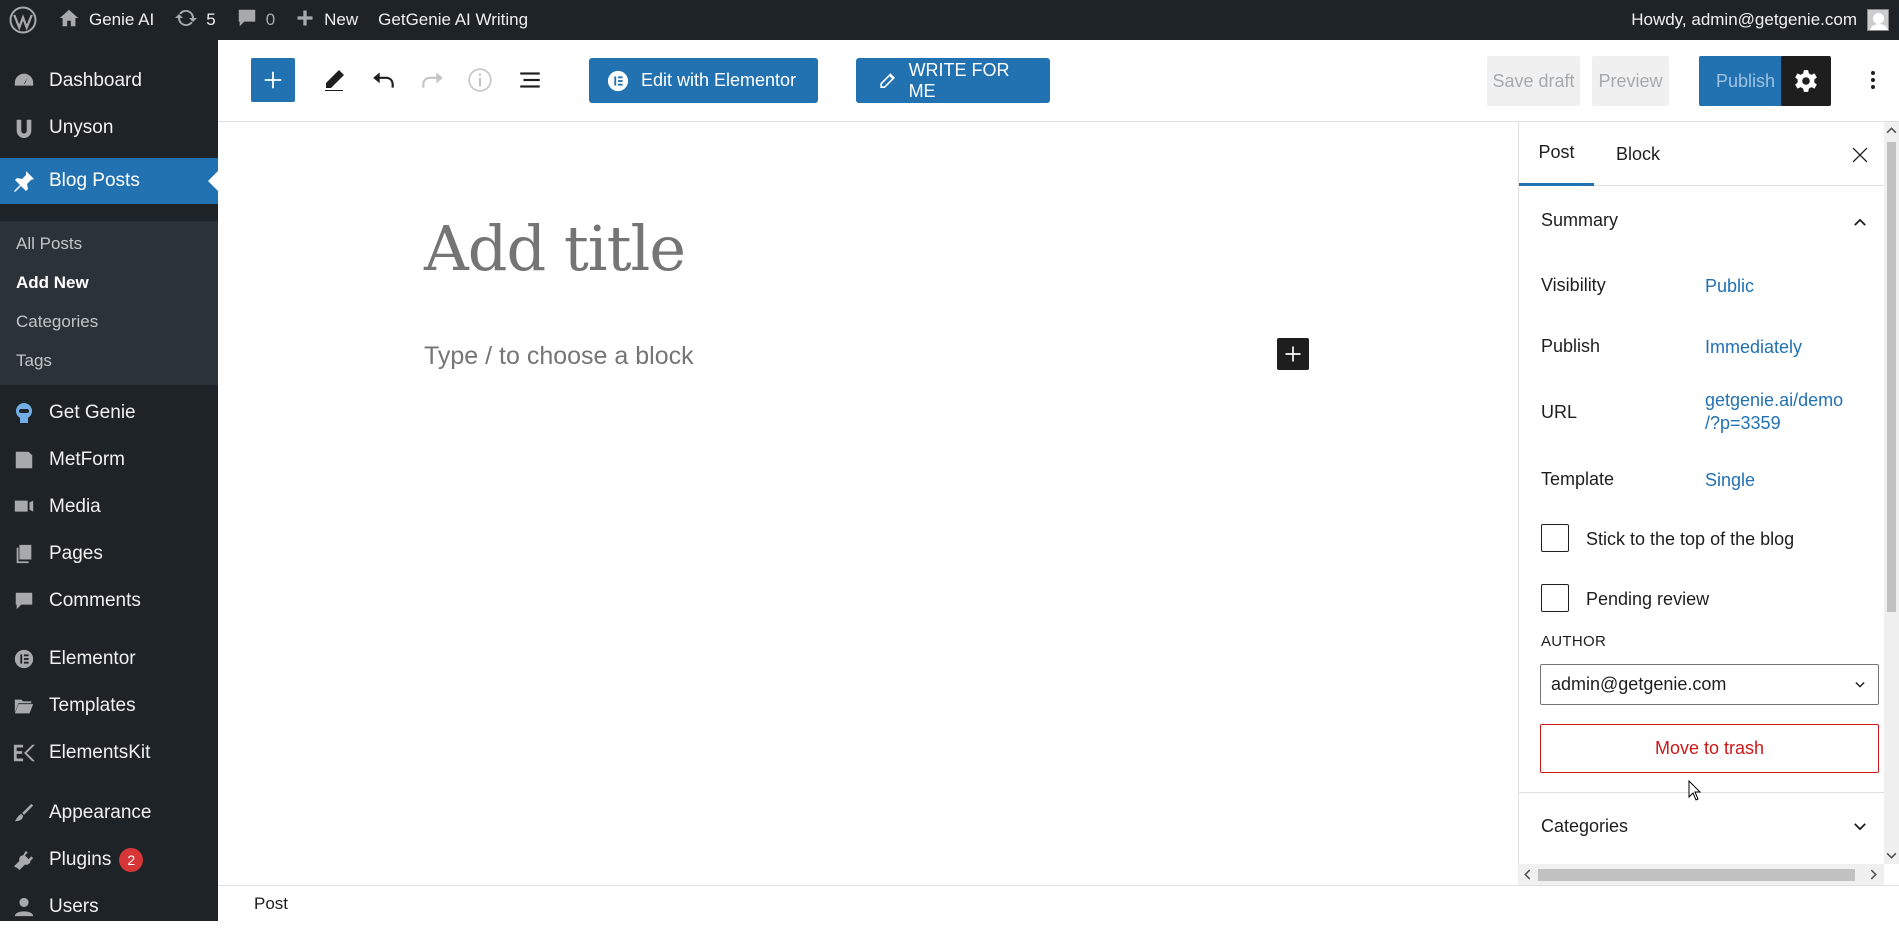  Describe the element at coordinates (1860, 222) in the screenshot. I see `chevron-up-icon` at that location.